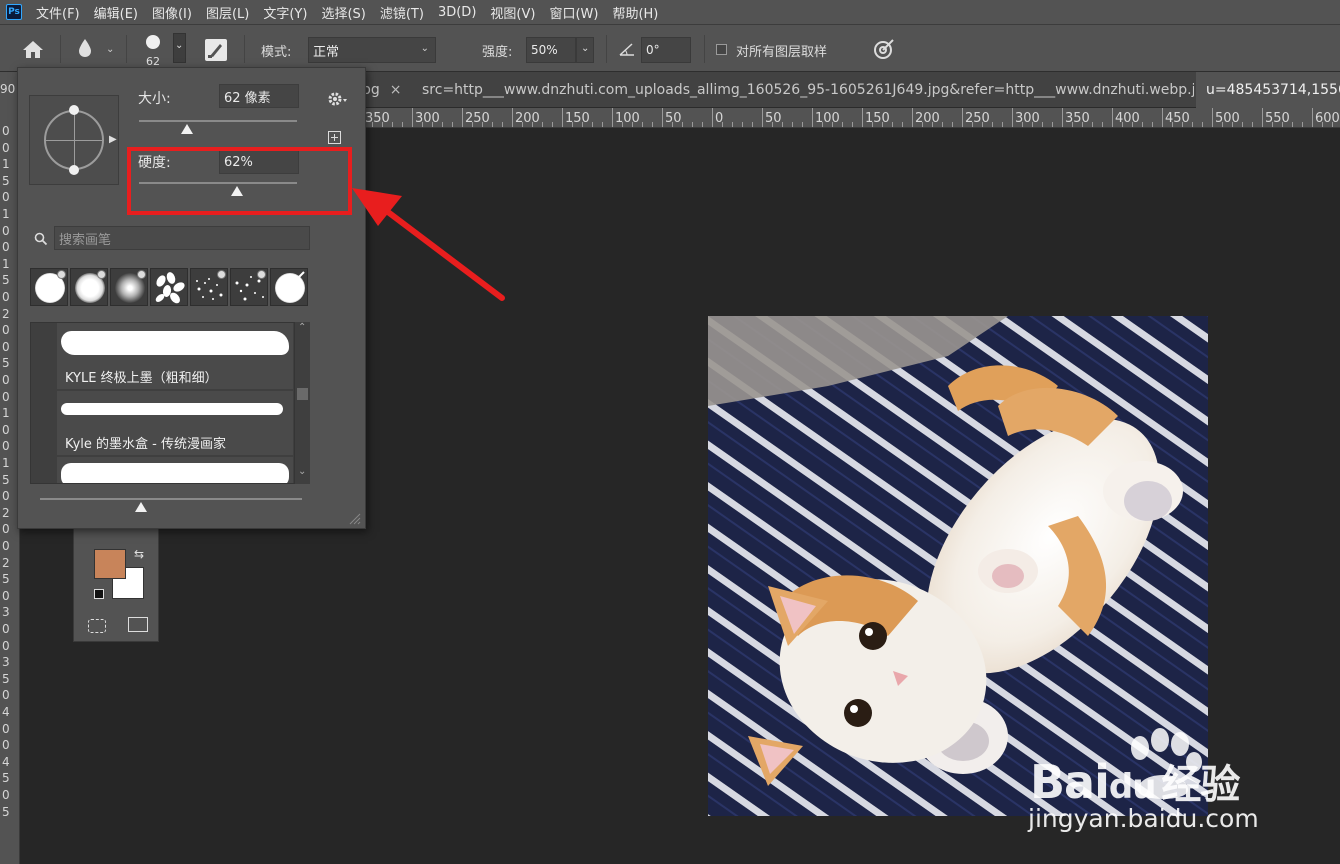 Image resolution: width=1340 pixels, height=864 pixels. What do you see at coordinates (884, 49) in the screenshot?
I see `pressure-target-icon` at bounding box center [884, 49].